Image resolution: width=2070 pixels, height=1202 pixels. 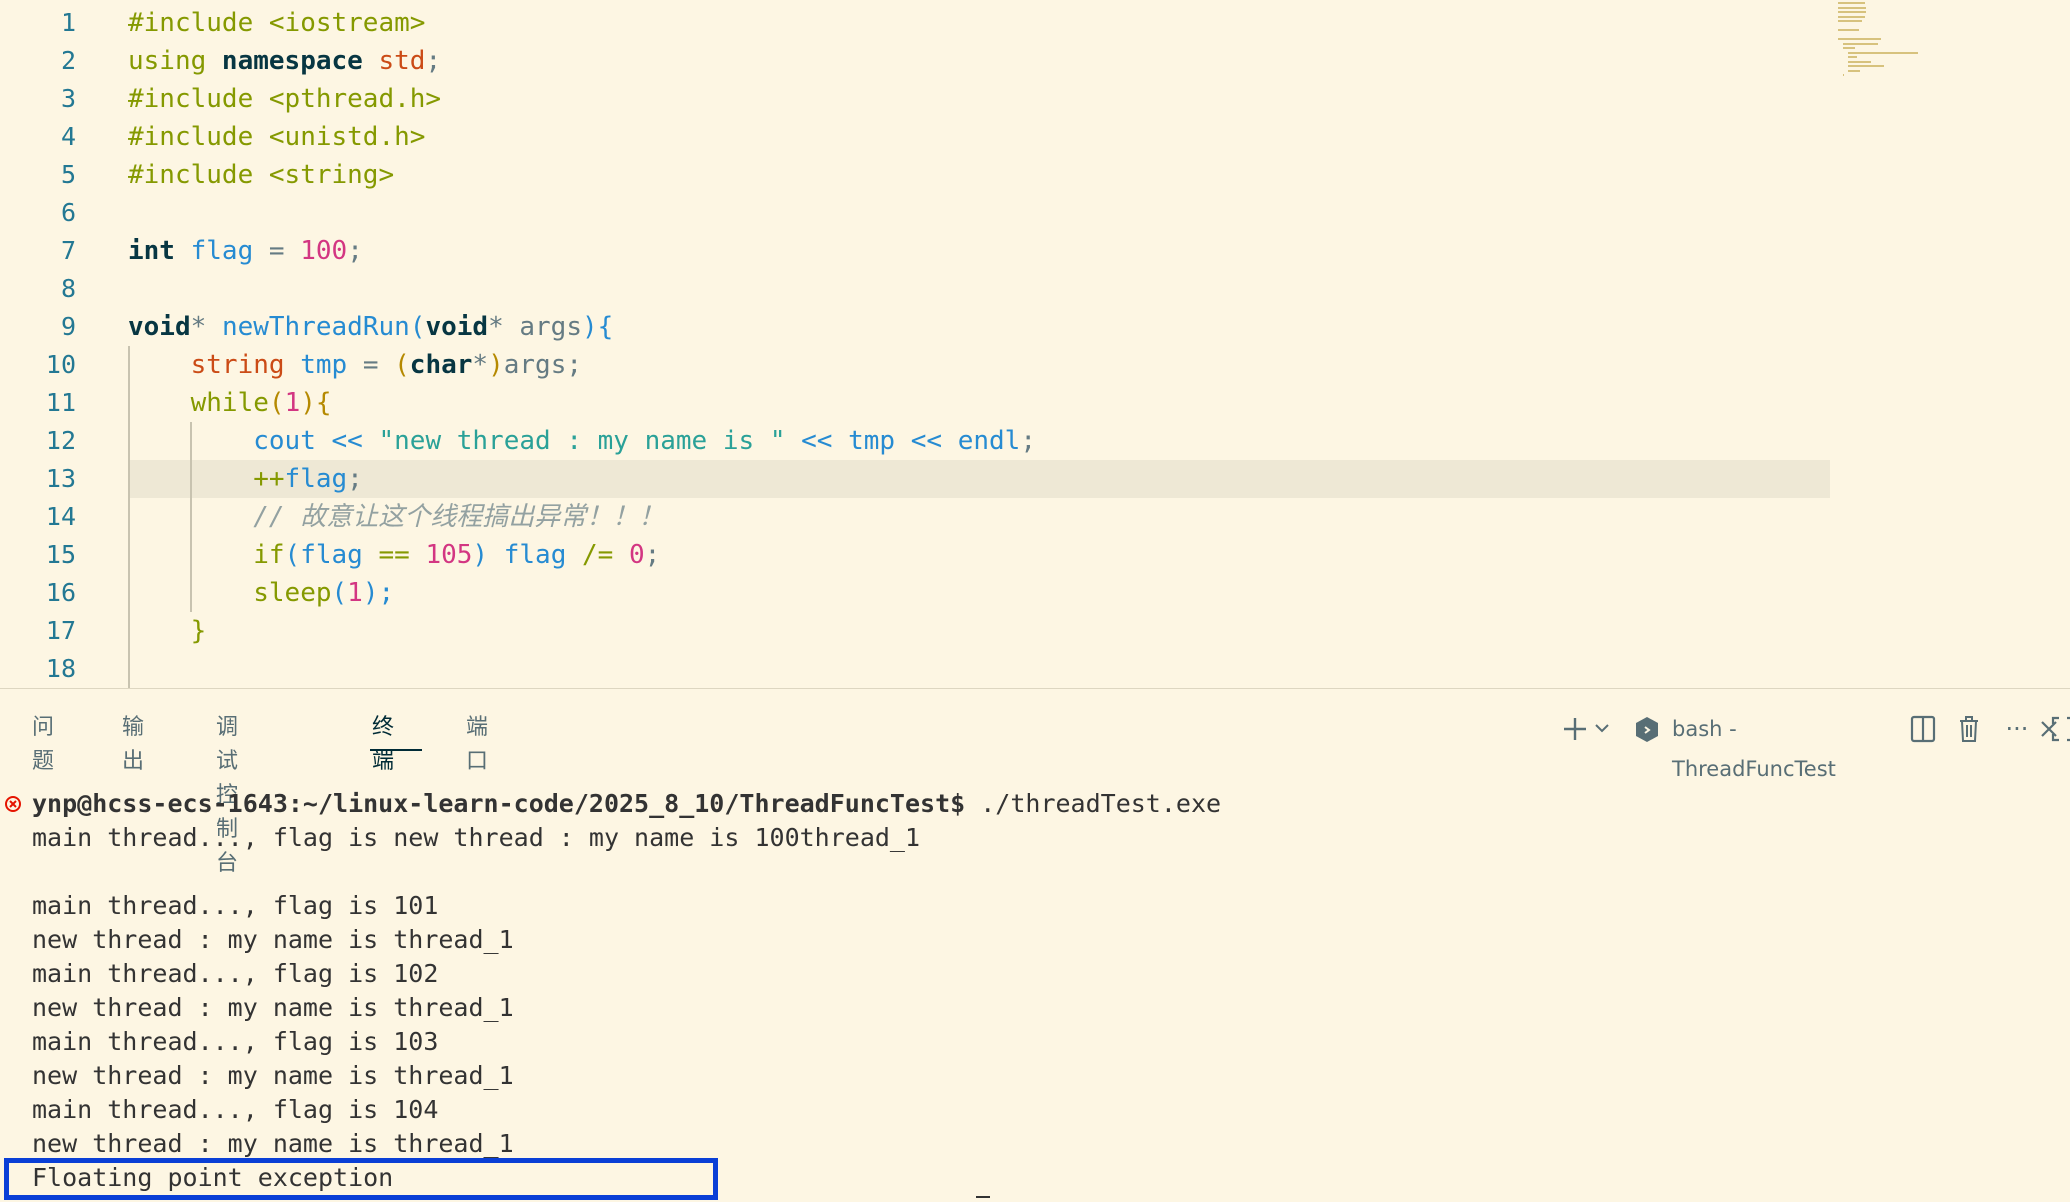 I want to click on line-number: 5, so click(x=68, y=174).